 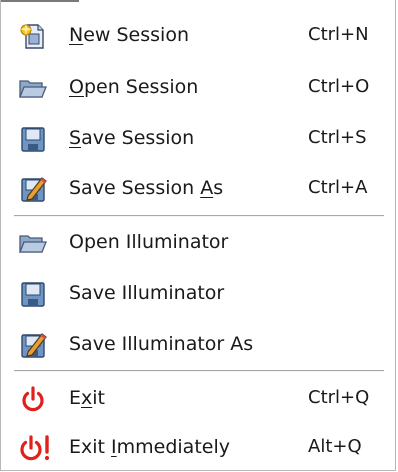 What do you see at coordinates (149, 242) in the screenshot?
I see `menu-item-label: Open Illuminator` at bounding box center [149, 242].